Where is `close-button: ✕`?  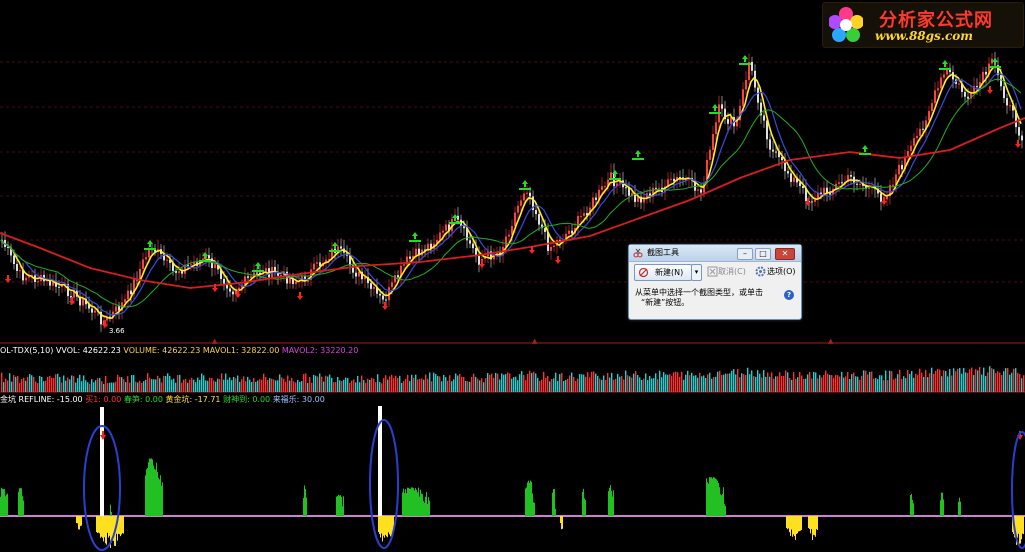
close-button: ✕ is located at coordinates (785, 254).